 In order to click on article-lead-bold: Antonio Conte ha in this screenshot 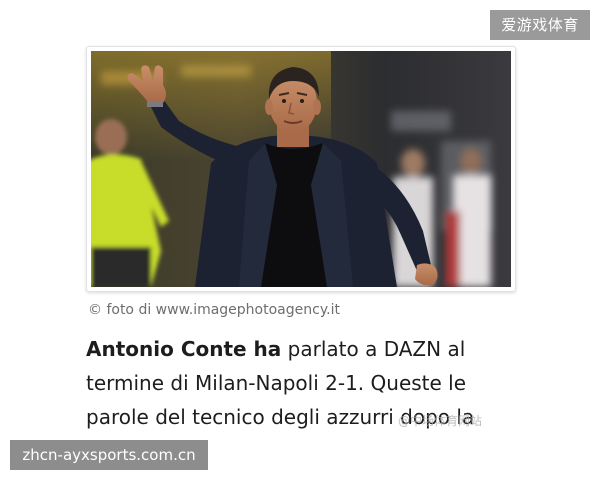, I will do `click(184, 349)`.